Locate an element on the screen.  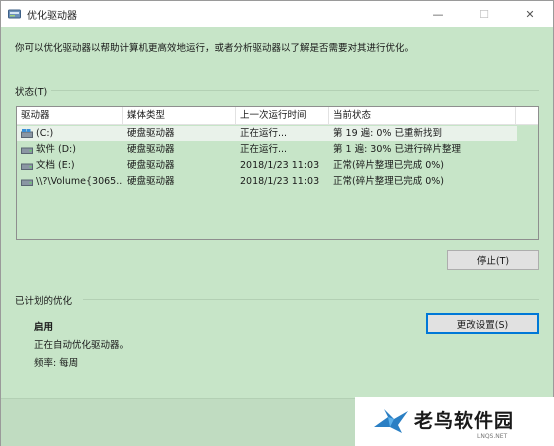
drive-name: (C:) is located at coordinates (45, 133).